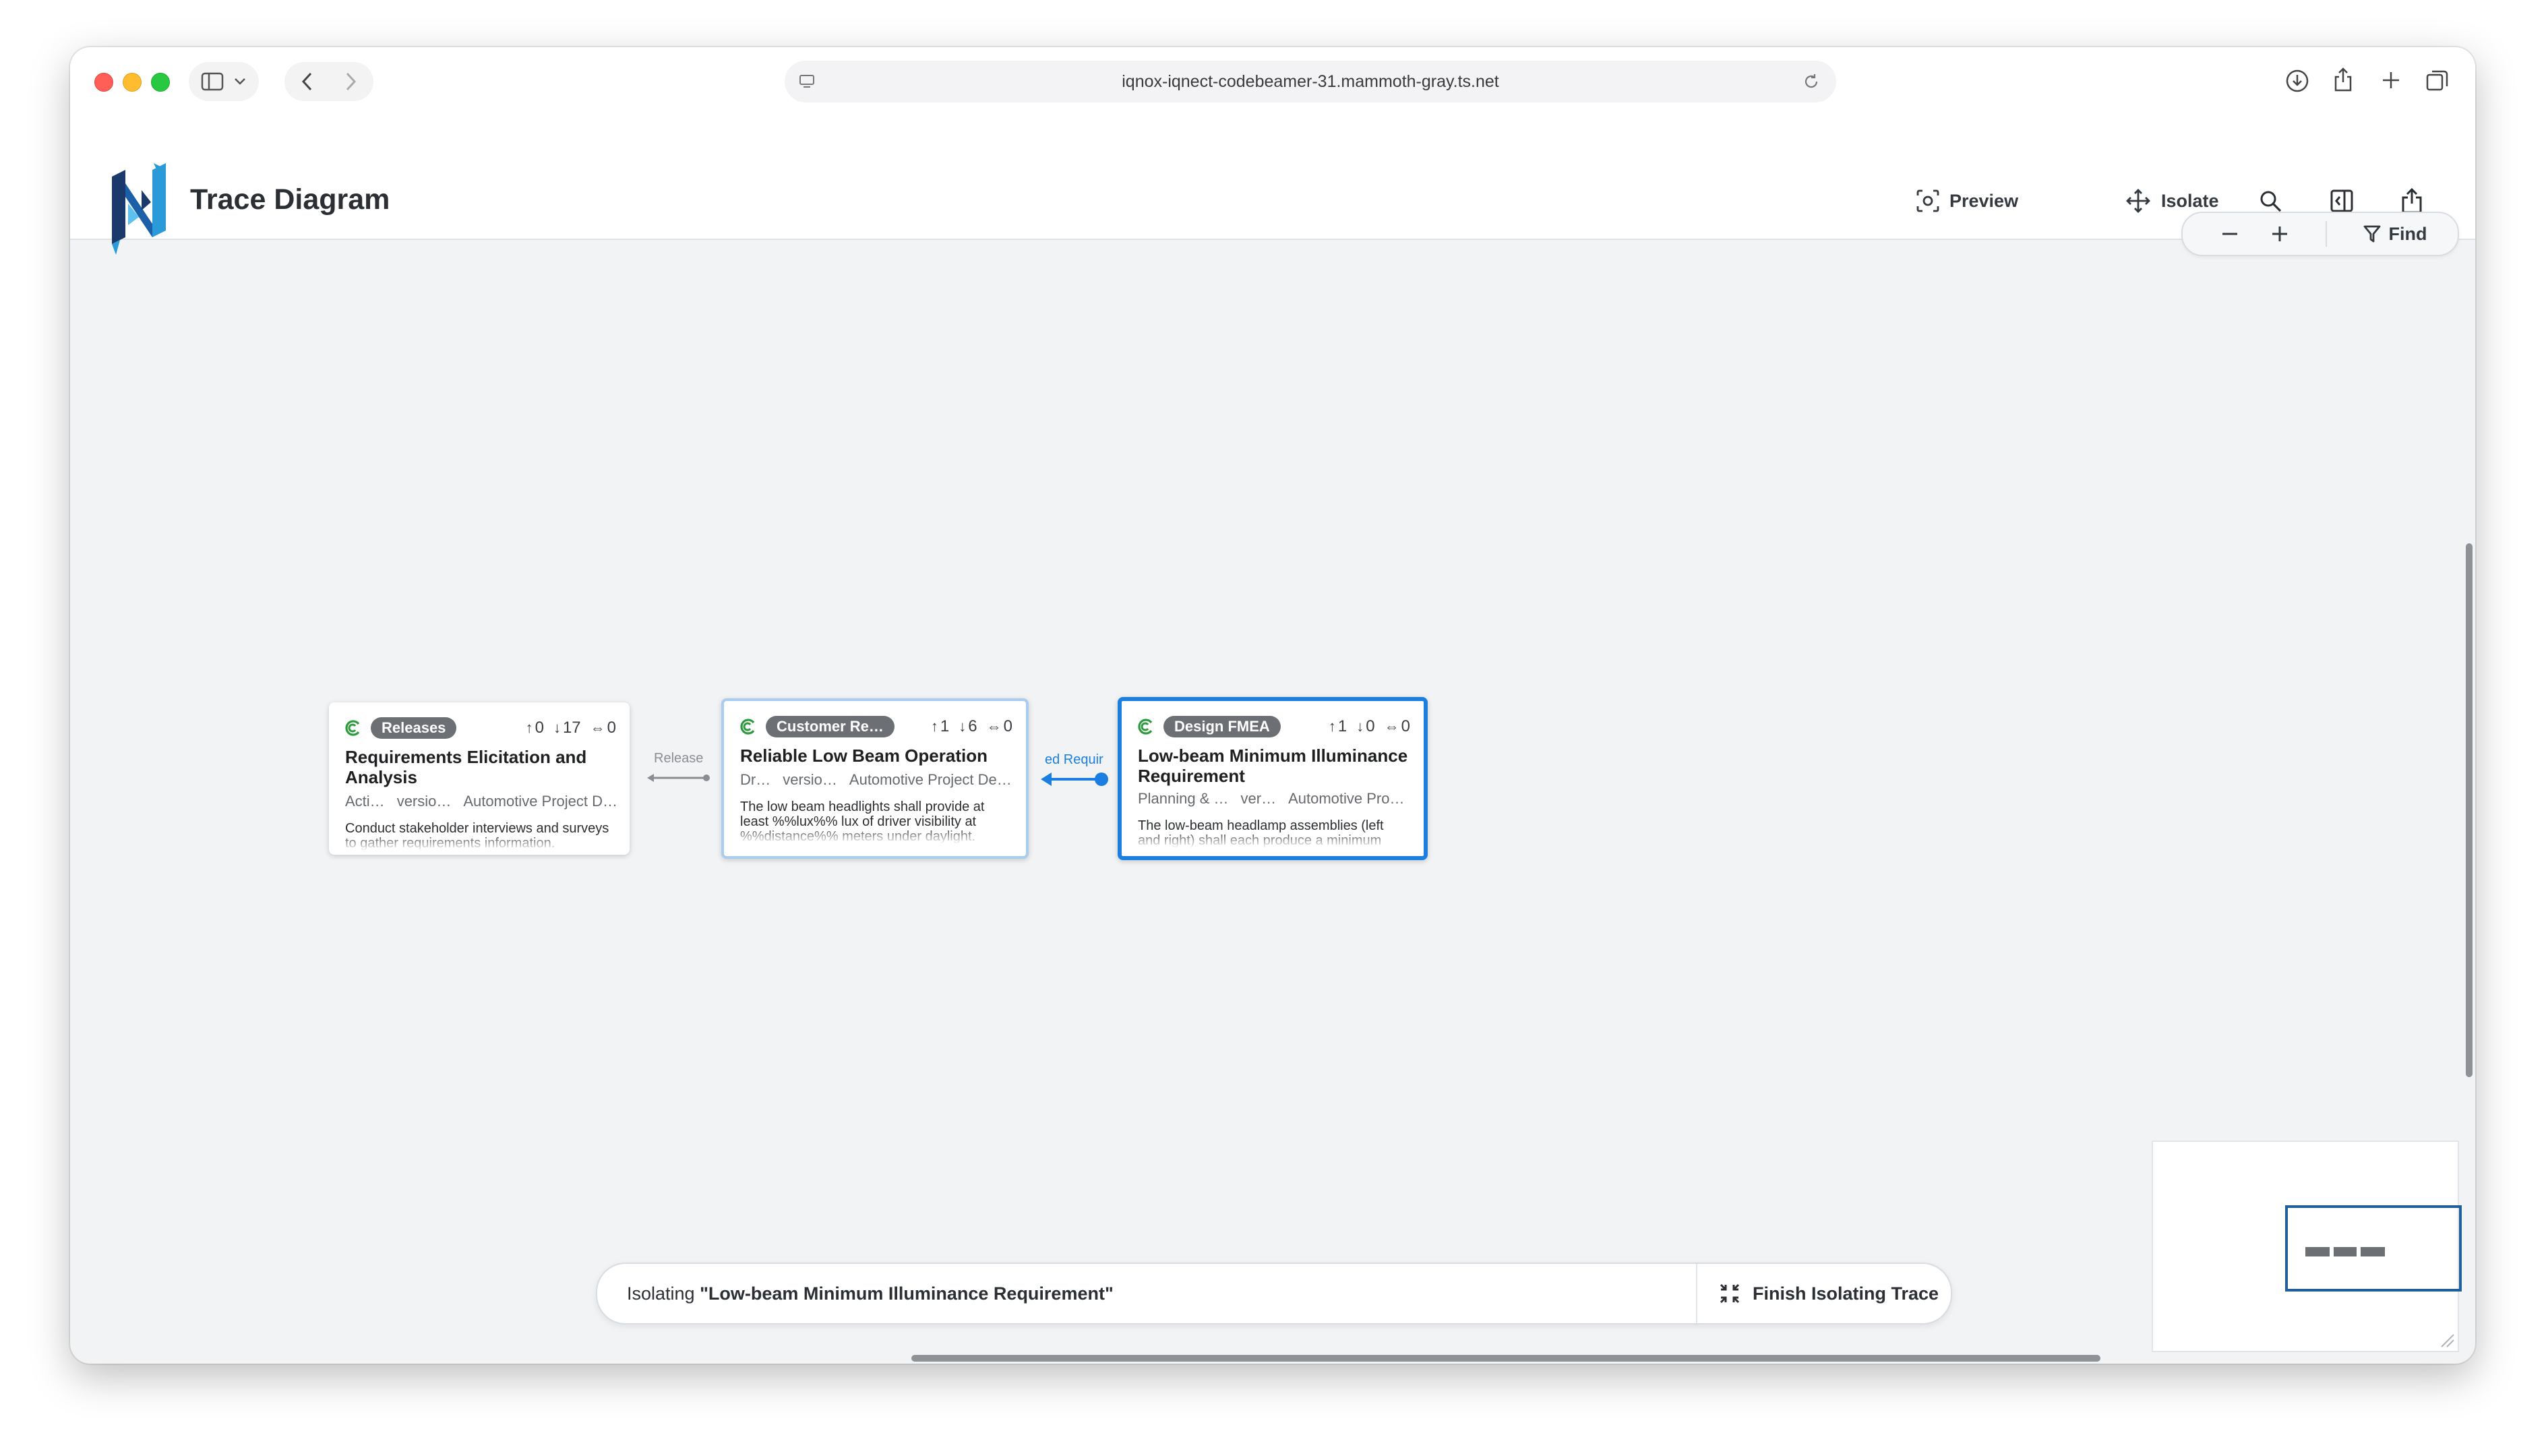 The image size is (2546, 1456). Describe the element at coordinates (567, 728) in the screenshot. I see `downstream-count: ↓ 17` at that location.